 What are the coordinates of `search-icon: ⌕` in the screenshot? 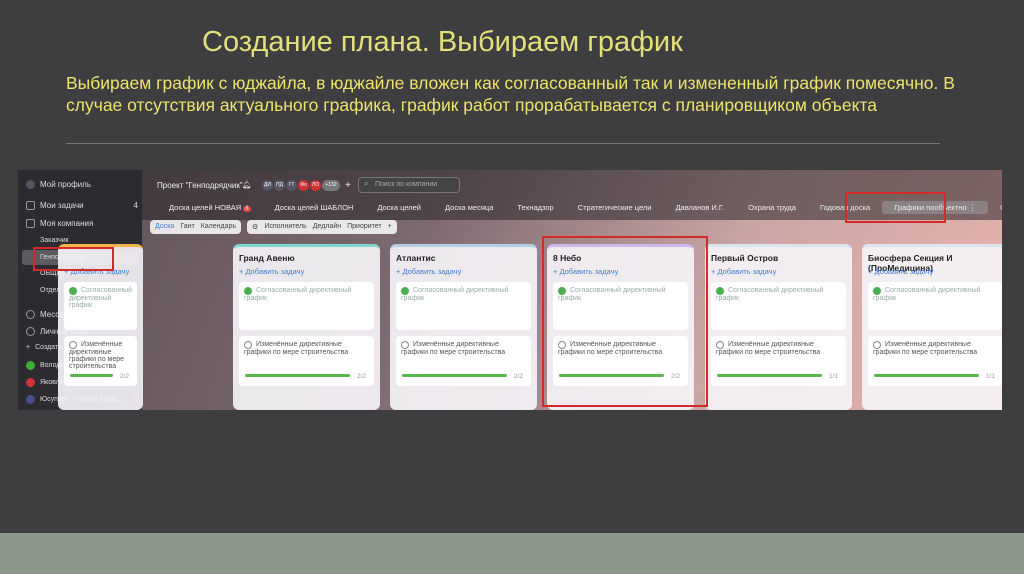 It's located at (366, 183).